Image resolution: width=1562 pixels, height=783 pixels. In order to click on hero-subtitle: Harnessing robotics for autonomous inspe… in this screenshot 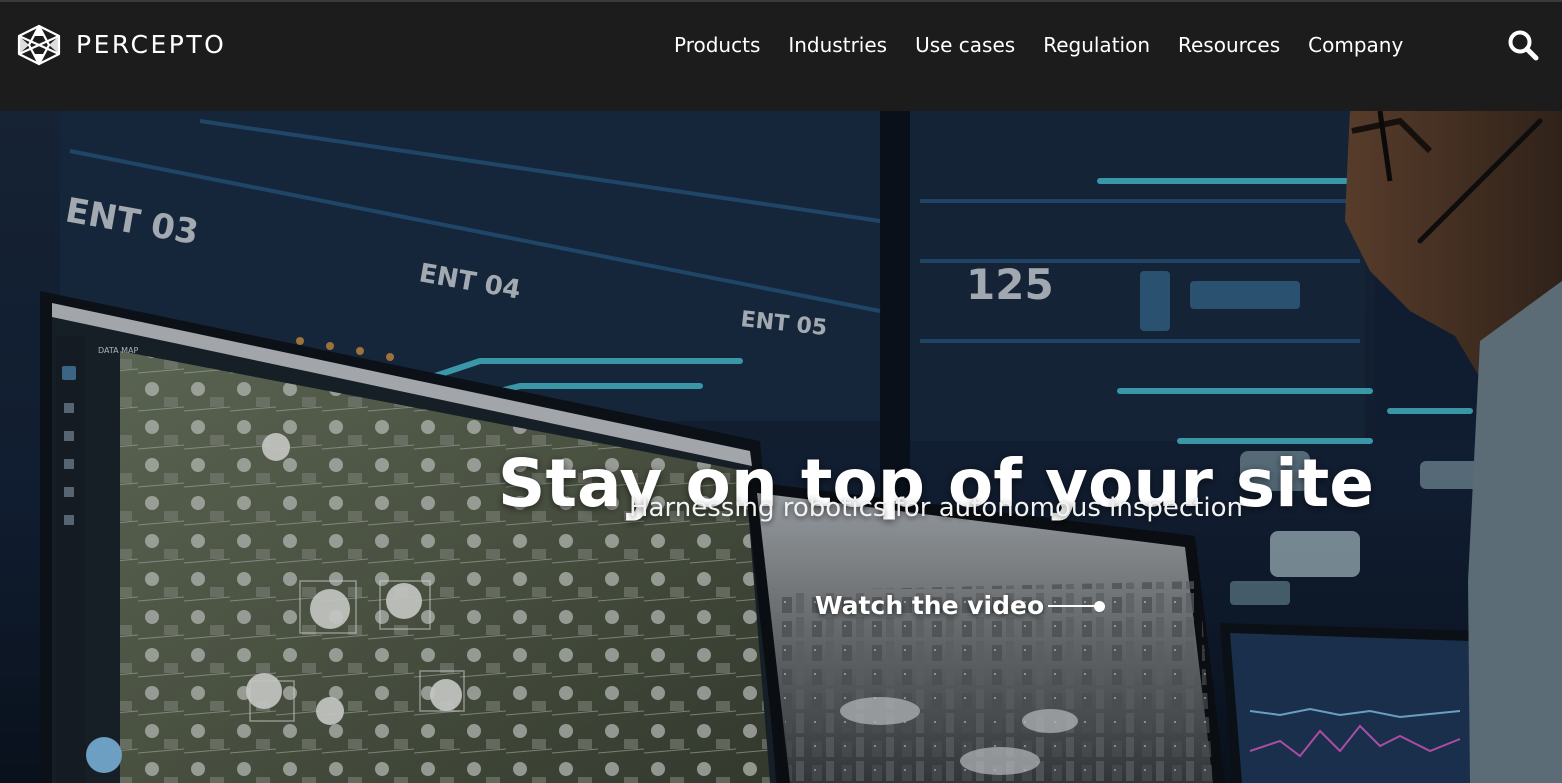, I will do `click(781, 508)`.